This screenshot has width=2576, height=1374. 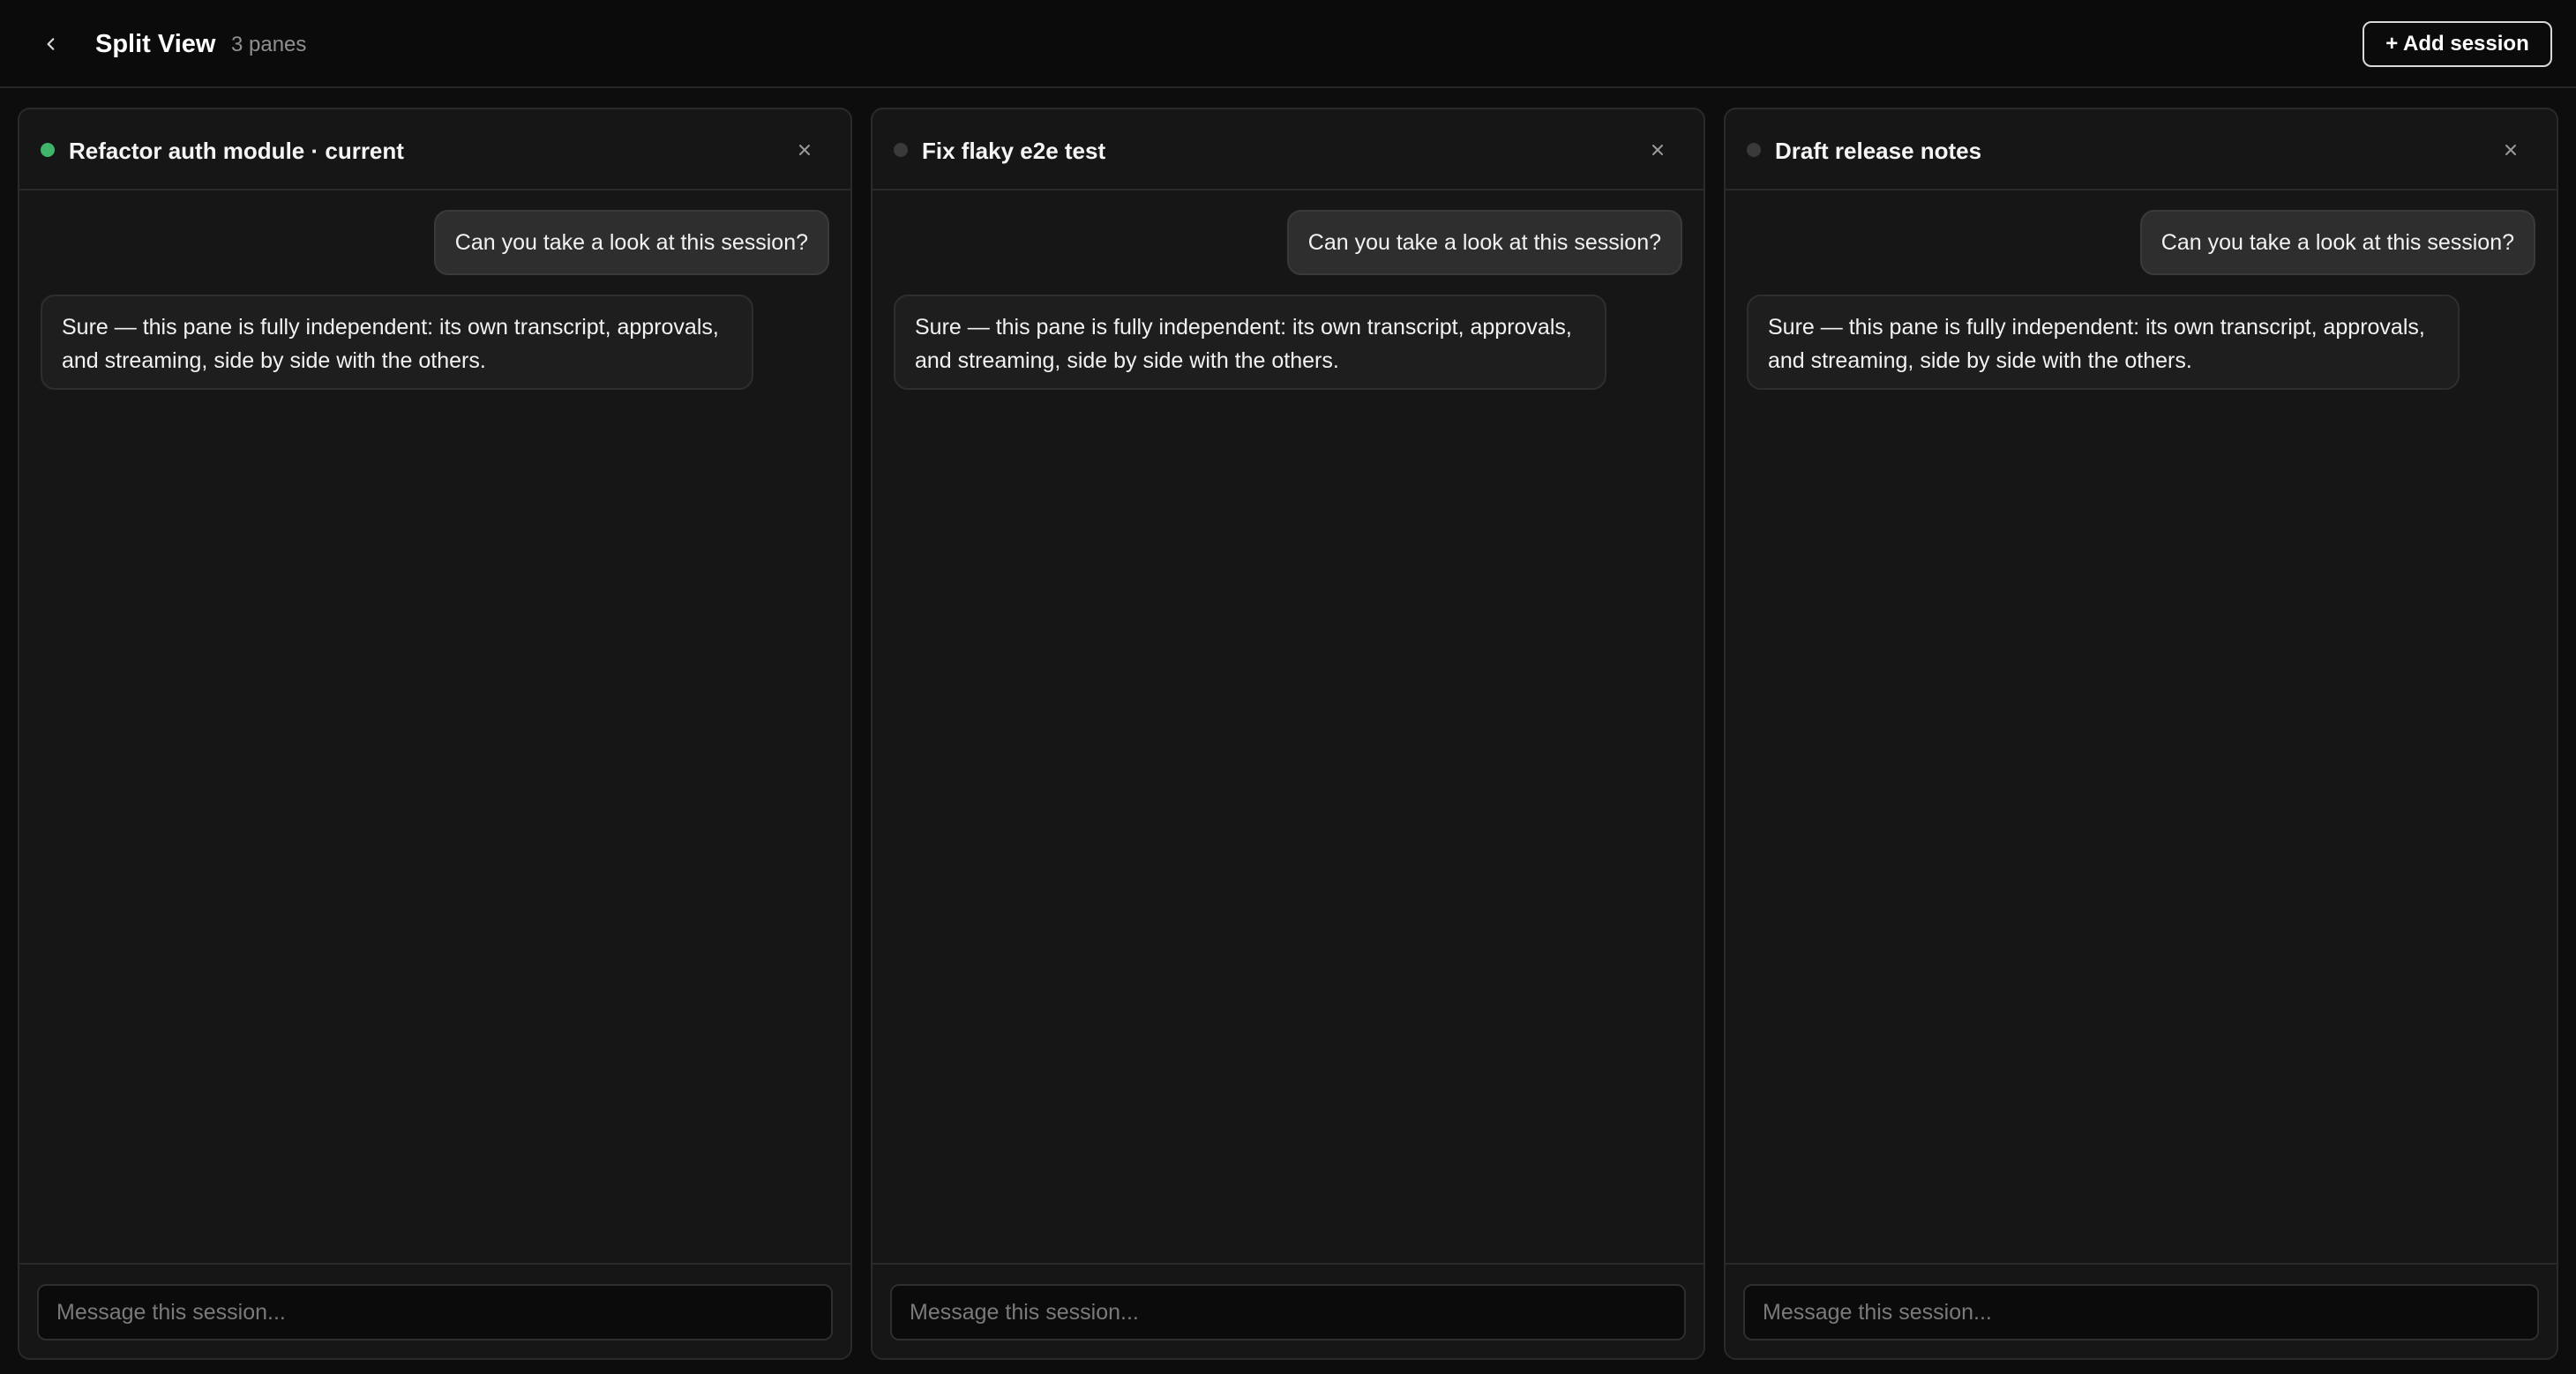 What do you see at coordinates (1878, 151) in the screenshot?
I see `pane-title: Draft release notes` at bounding box center [1878, 151].